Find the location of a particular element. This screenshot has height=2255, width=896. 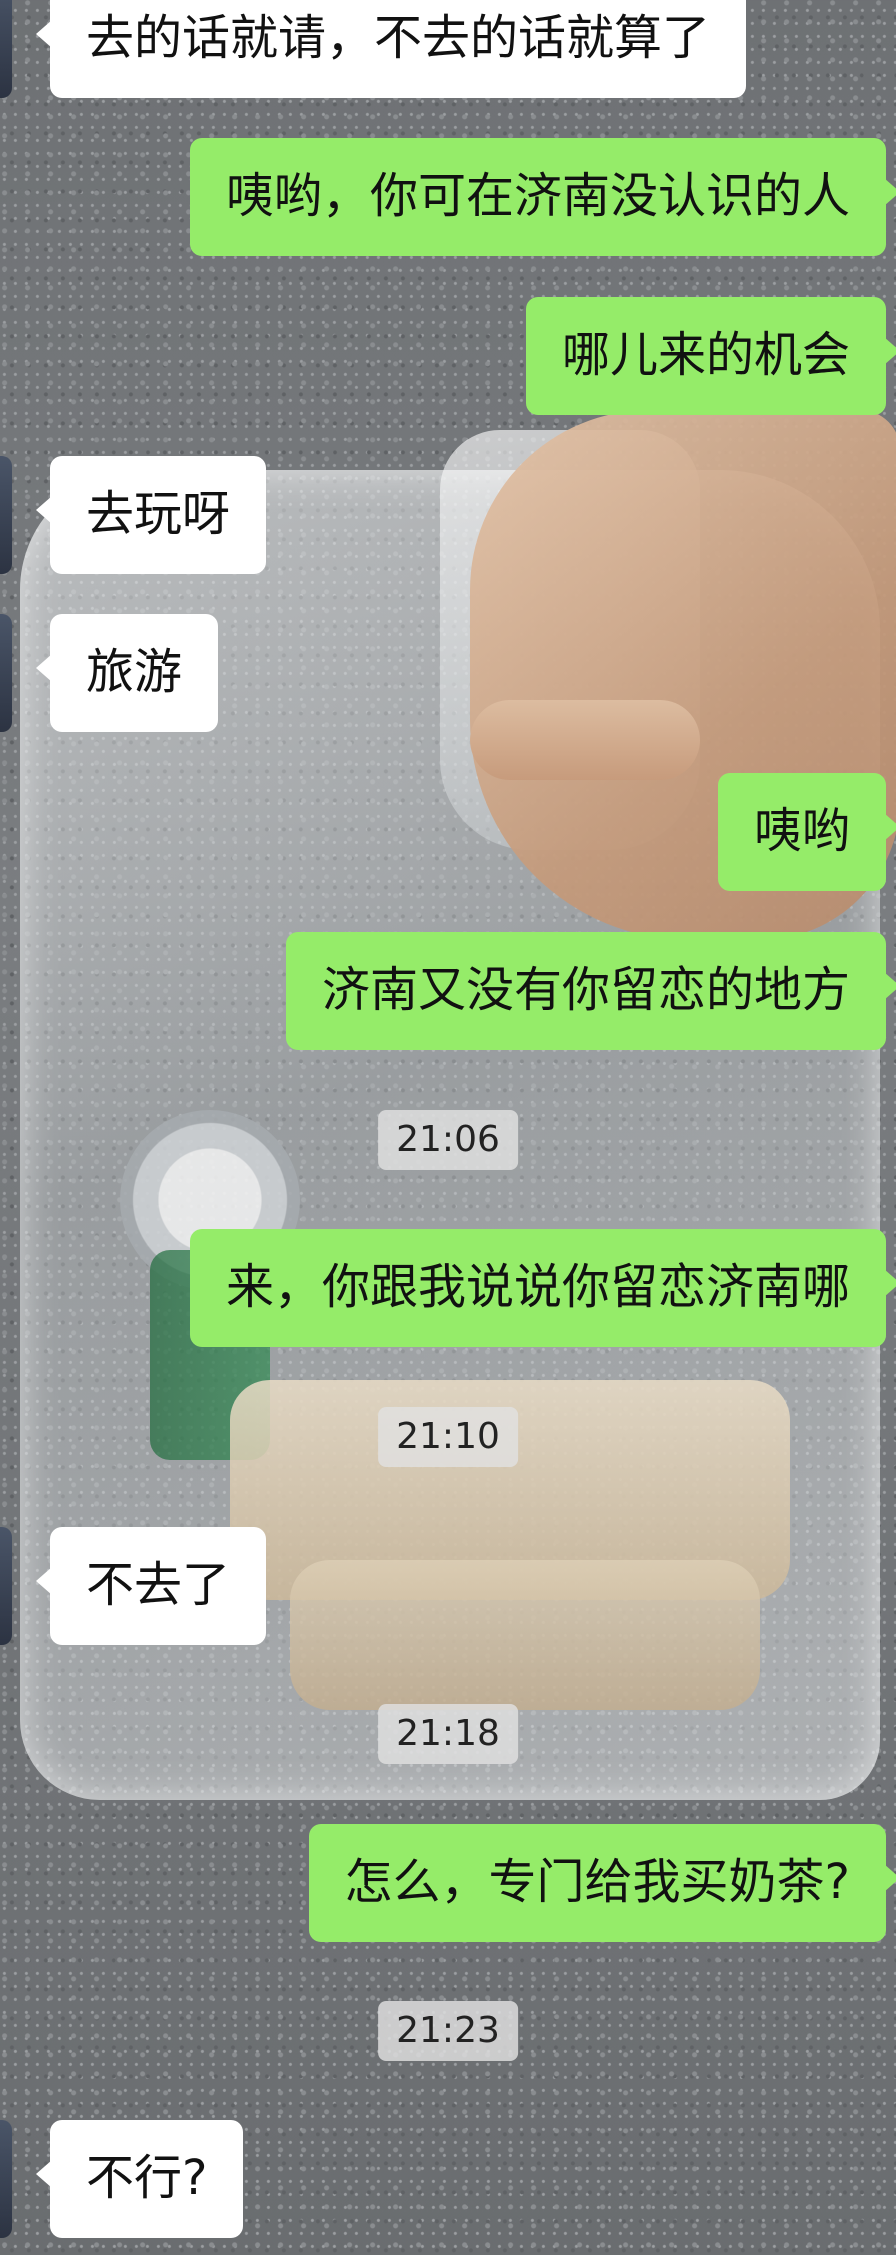

message-bubble-incoming: 去的话就请，不去的话就算了 is located at coordinates (391, 49).